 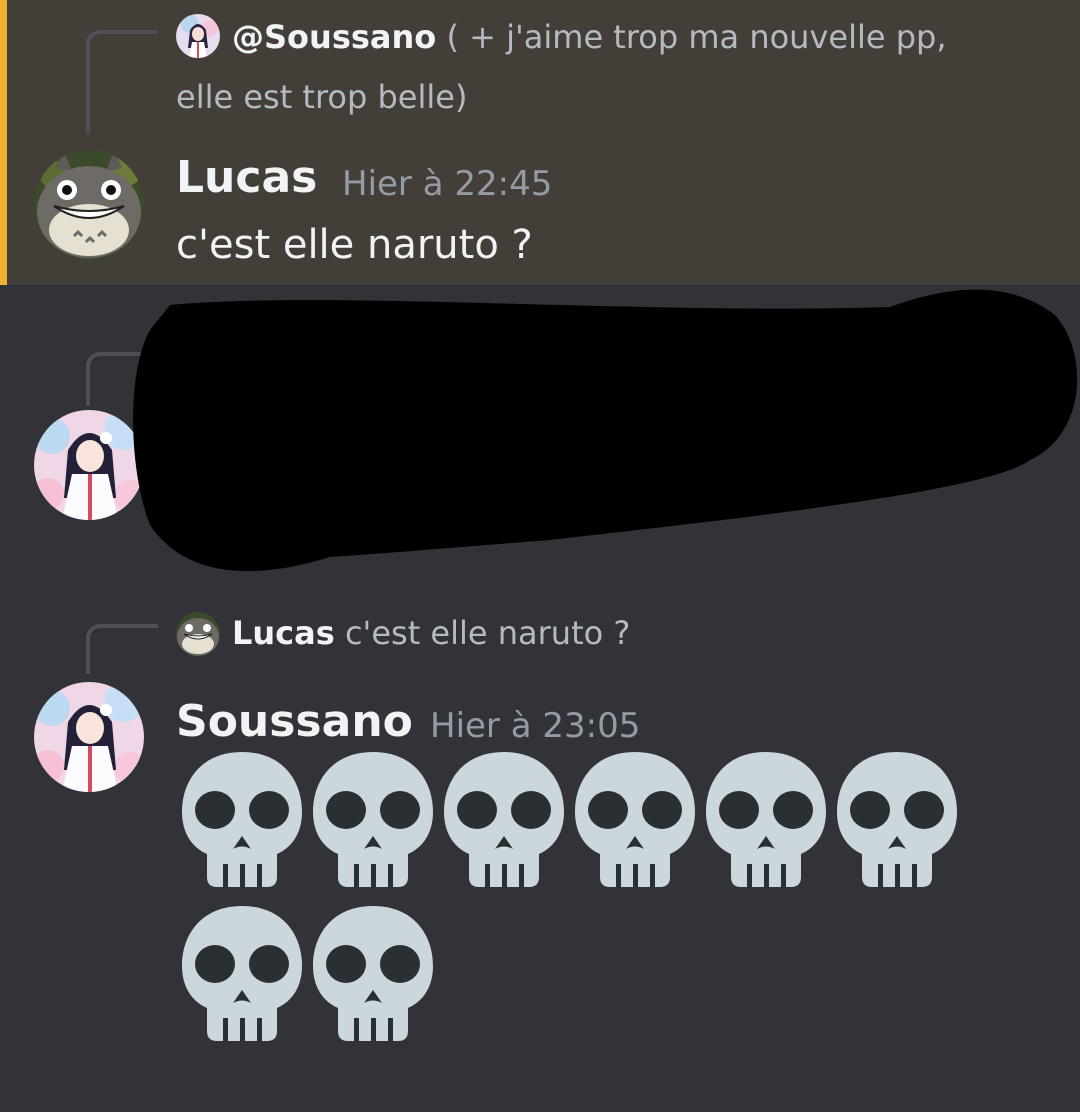 What do you see at coordinates (334, 37) in the screenshot?
I see `reply-mention: @Soussano` at bounding box center [334, 37].